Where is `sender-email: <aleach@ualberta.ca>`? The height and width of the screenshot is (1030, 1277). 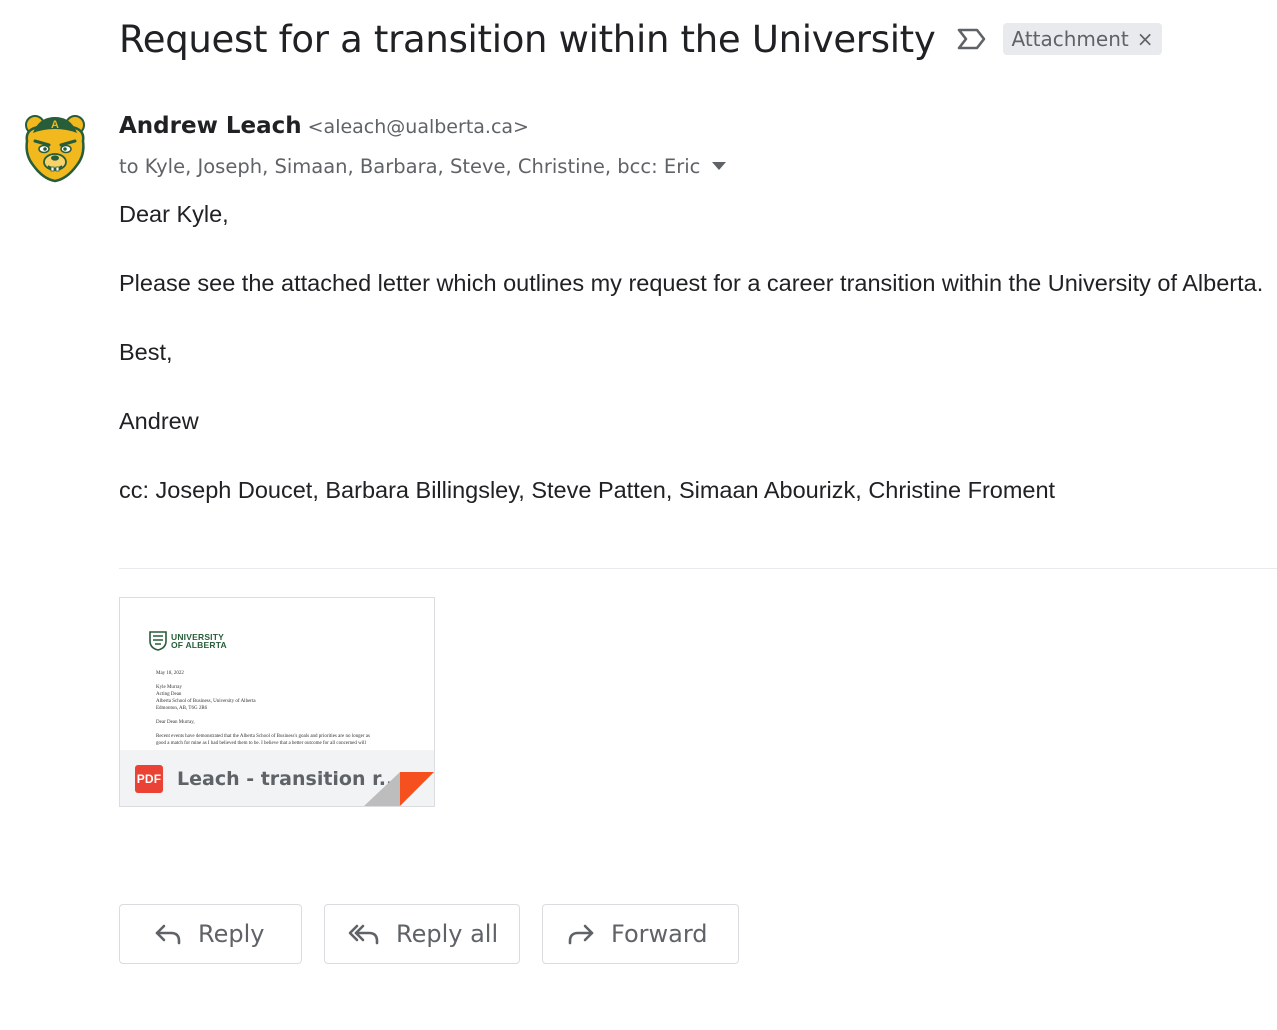
sender-email: <aleach@ualberta.ca> is located at coordinates (418, 127).